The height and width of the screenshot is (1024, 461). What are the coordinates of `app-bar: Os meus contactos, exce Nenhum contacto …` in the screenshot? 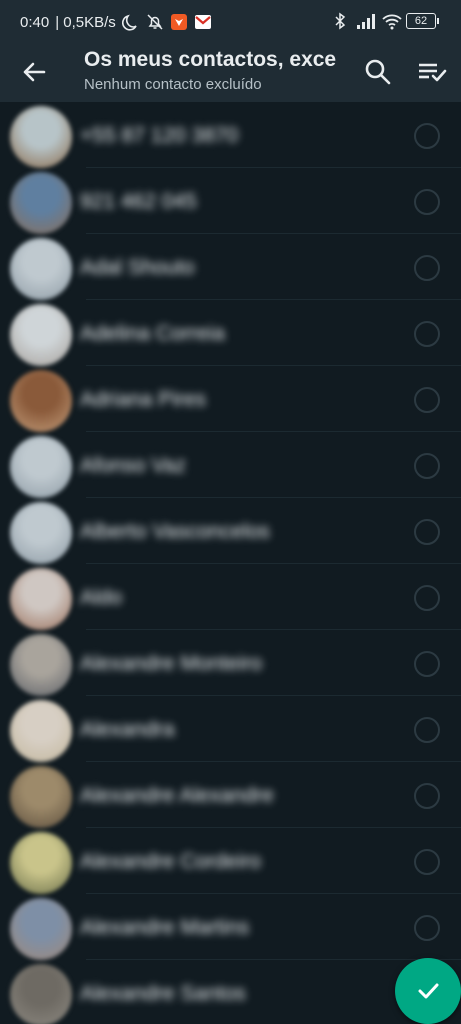 It's located at (230, 73).